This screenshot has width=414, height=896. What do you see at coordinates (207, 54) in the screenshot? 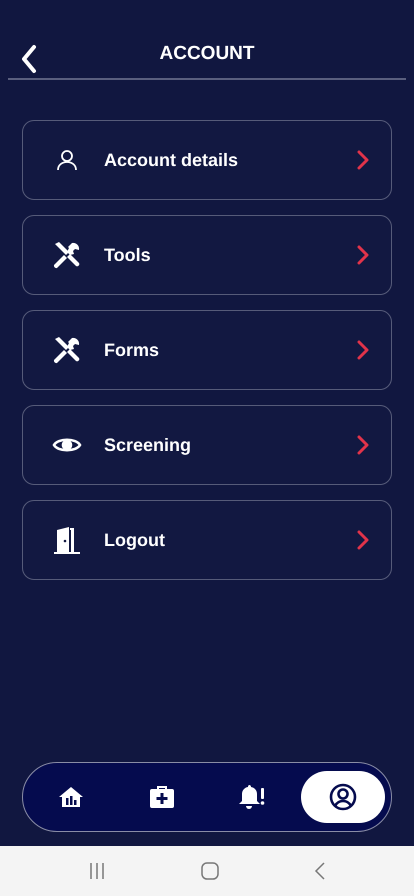
I see `page-title: ACCOUNT` at bounding box center [207, 54].